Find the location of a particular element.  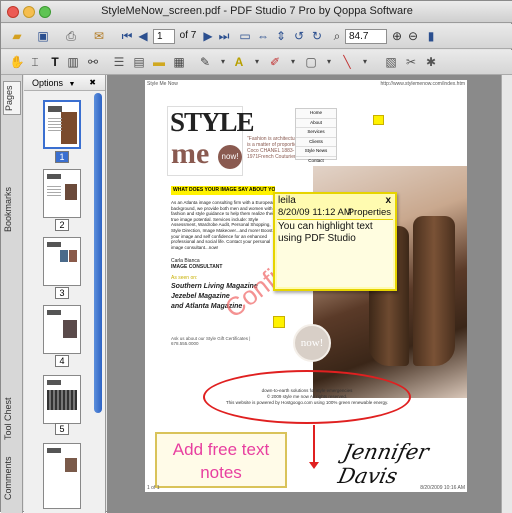

highlighted-heading: WHAT DOES YOUR IMAGE SAY ABOUT YOU? is located at coordinates (223, 190).